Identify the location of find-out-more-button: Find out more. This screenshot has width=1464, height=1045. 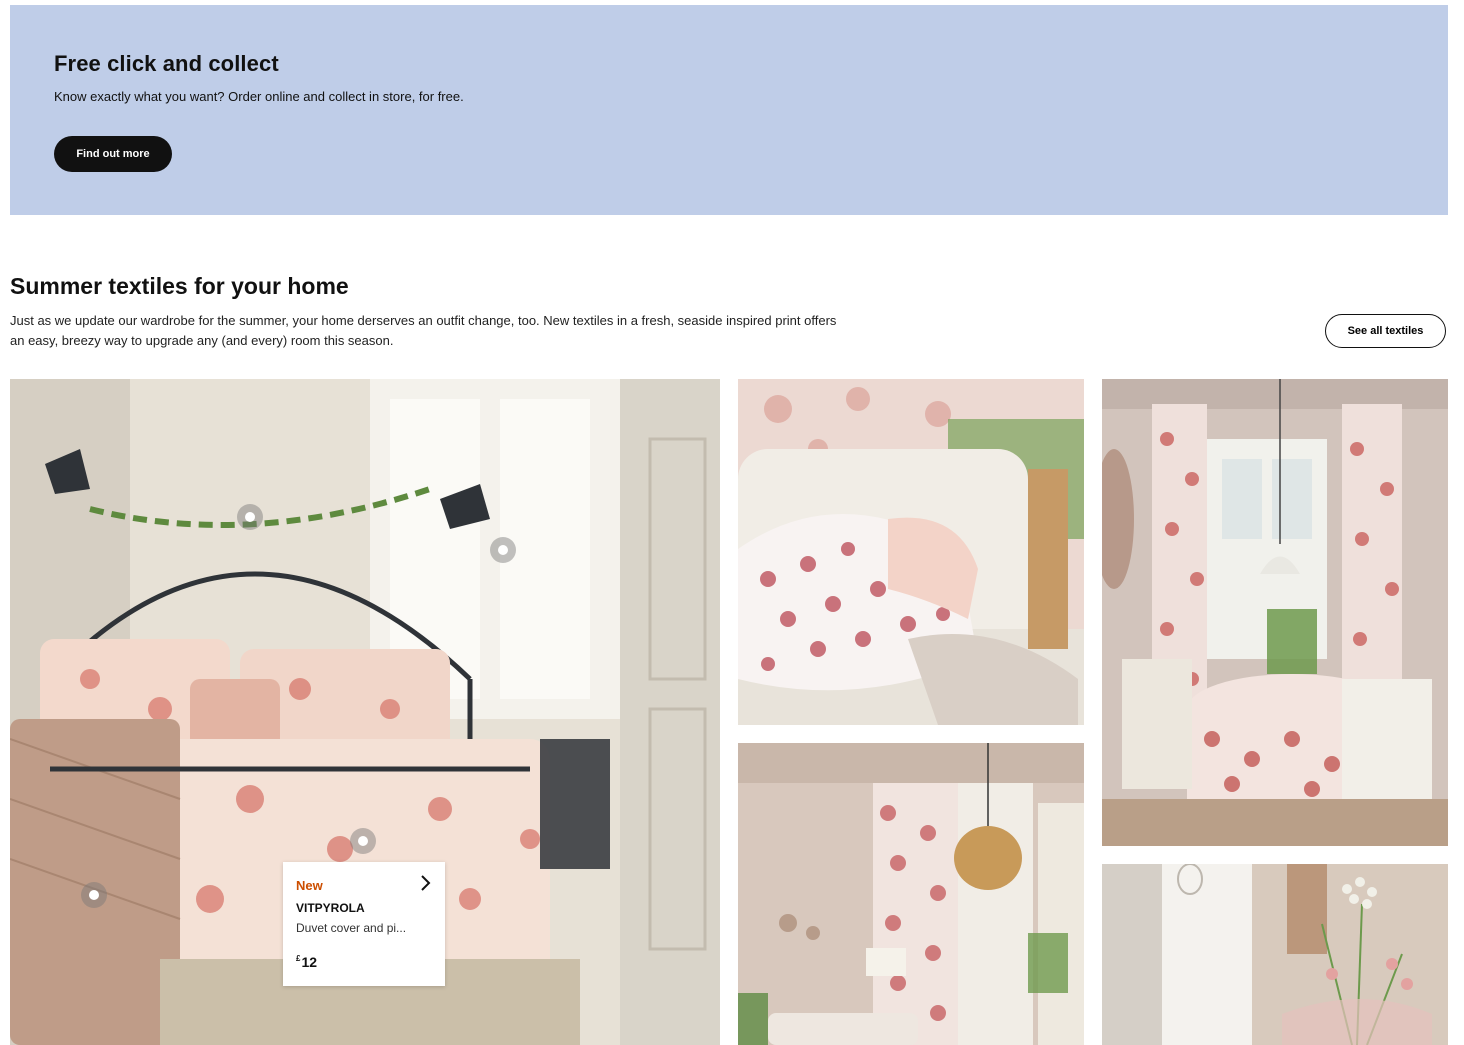
(113, 154).